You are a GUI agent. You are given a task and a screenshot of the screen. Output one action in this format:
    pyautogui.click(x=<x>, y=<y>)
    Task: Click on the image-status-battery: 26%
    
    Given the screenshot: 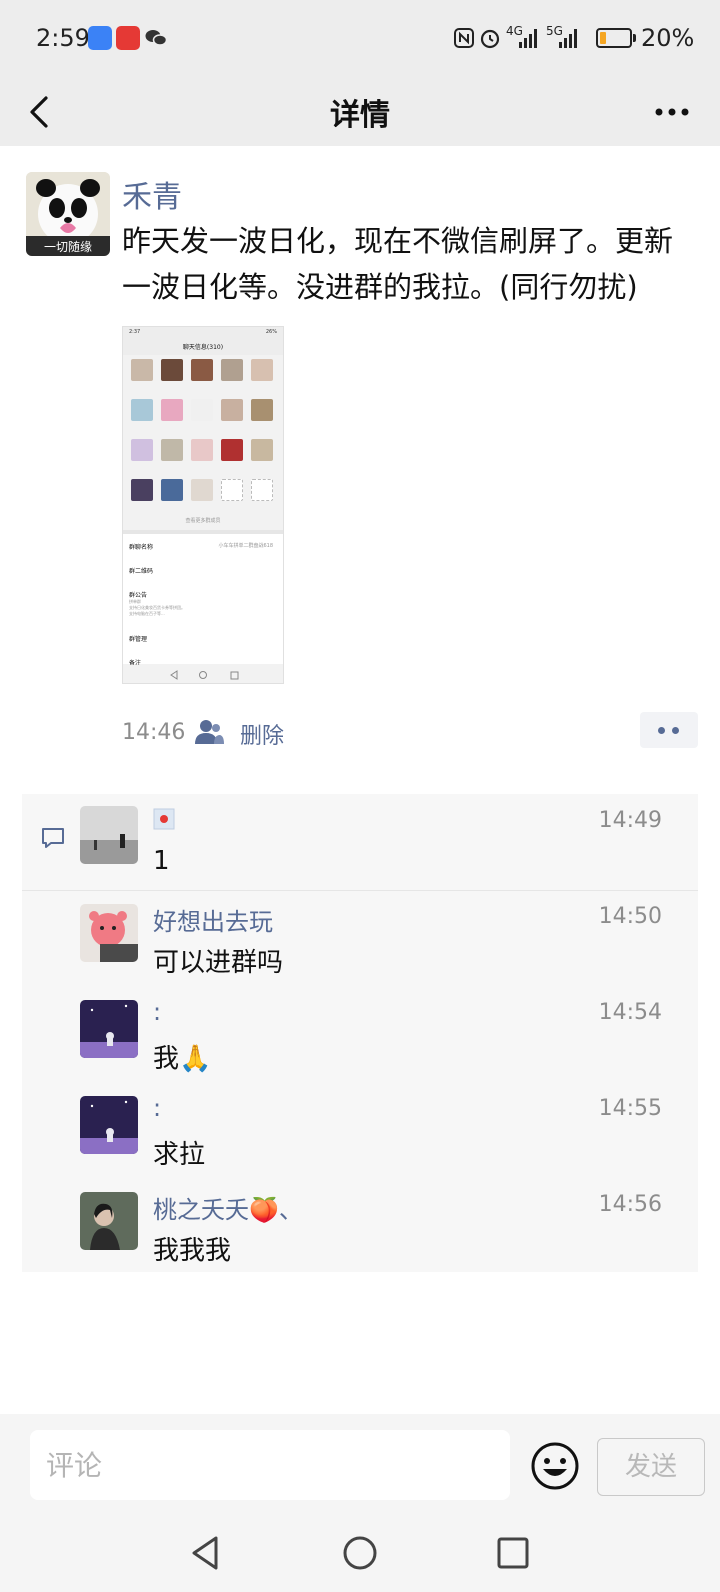 What is the action you would take?
    pyautogui.click(x=271, y=332)
    